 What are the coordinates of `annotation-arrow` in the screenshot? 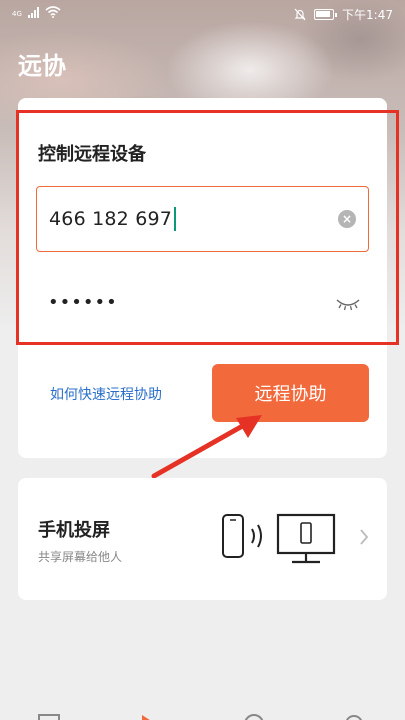 It's located at (206, 447).